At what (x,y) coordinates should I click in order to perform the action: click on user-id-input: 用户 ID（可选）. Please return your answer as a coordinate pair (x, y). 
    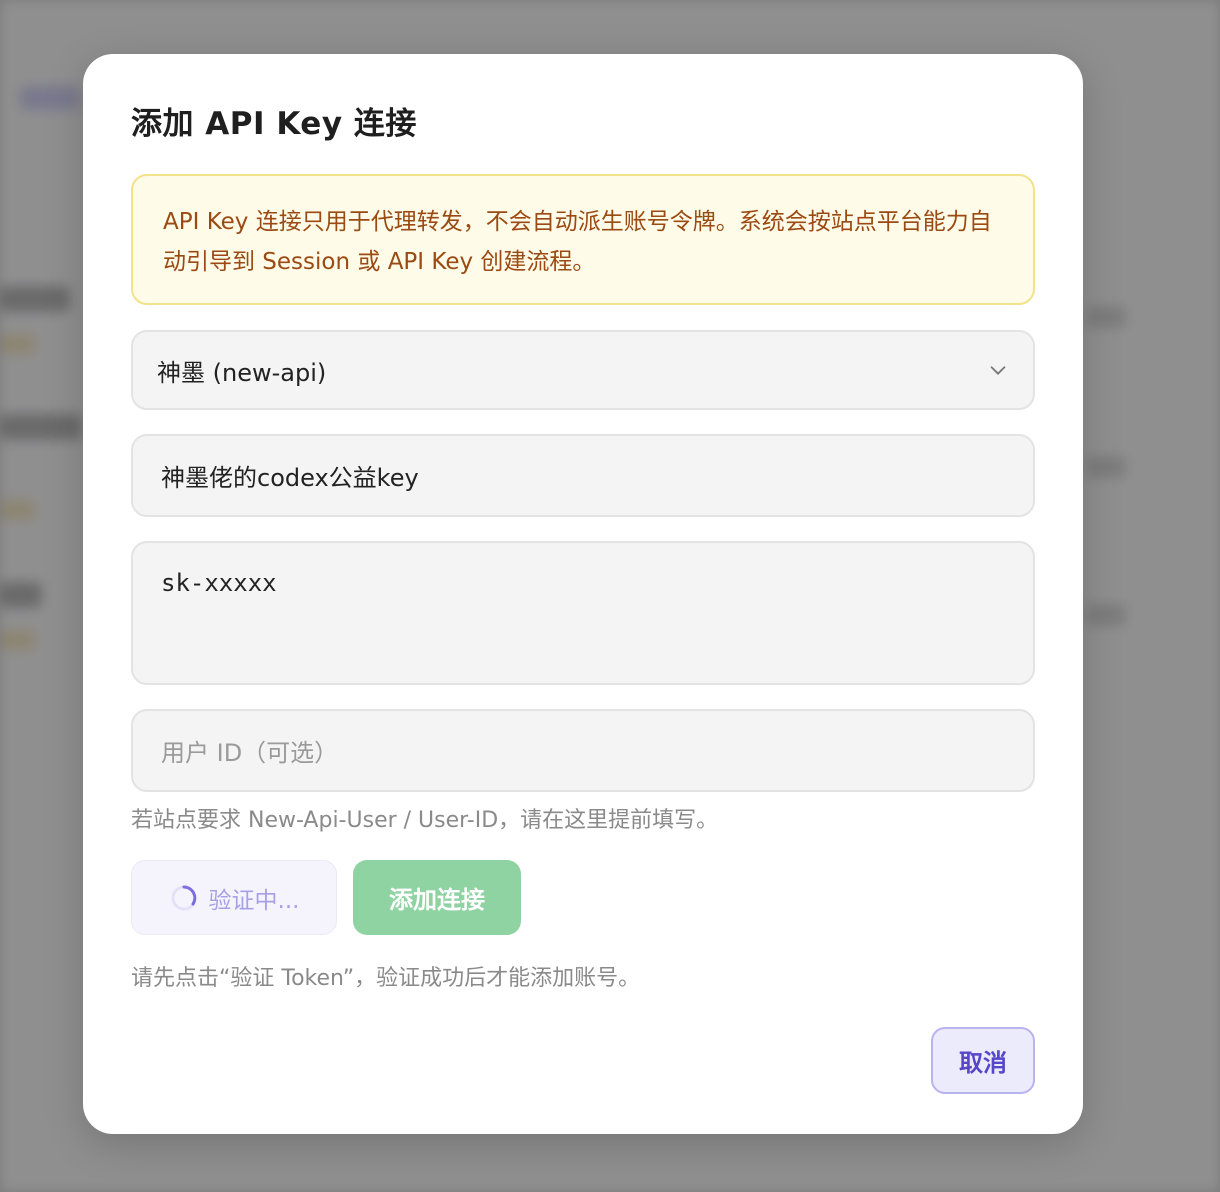
    Looking at the image, I should click on (583, 750).